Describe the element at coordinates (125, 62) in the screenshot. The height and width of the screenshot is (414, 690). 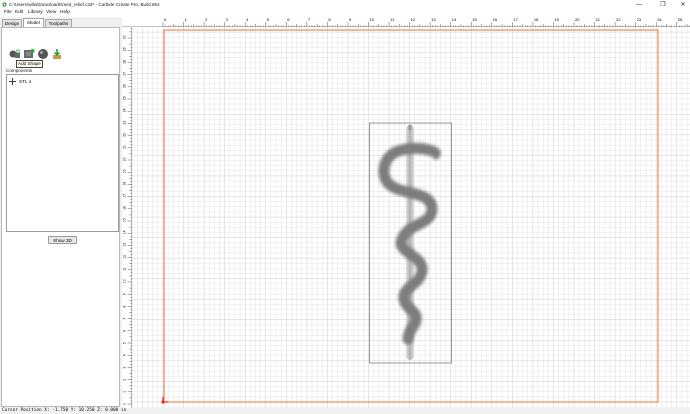
I see `ruler-label-y: 28` at that location.